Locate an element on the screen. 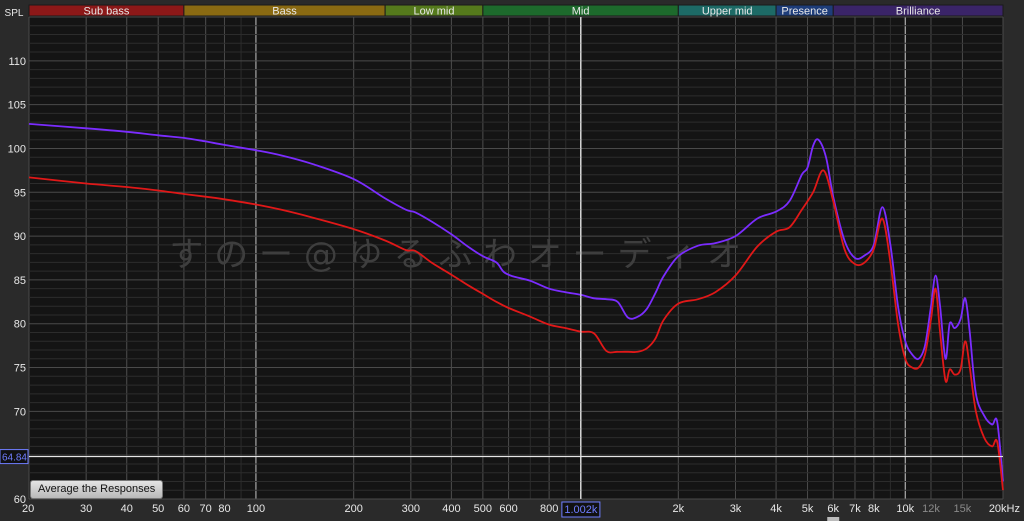  watermark: す の ー @ ゆ る ふ わ オ ー デ ィ オ is located at coordinates (455, 255).